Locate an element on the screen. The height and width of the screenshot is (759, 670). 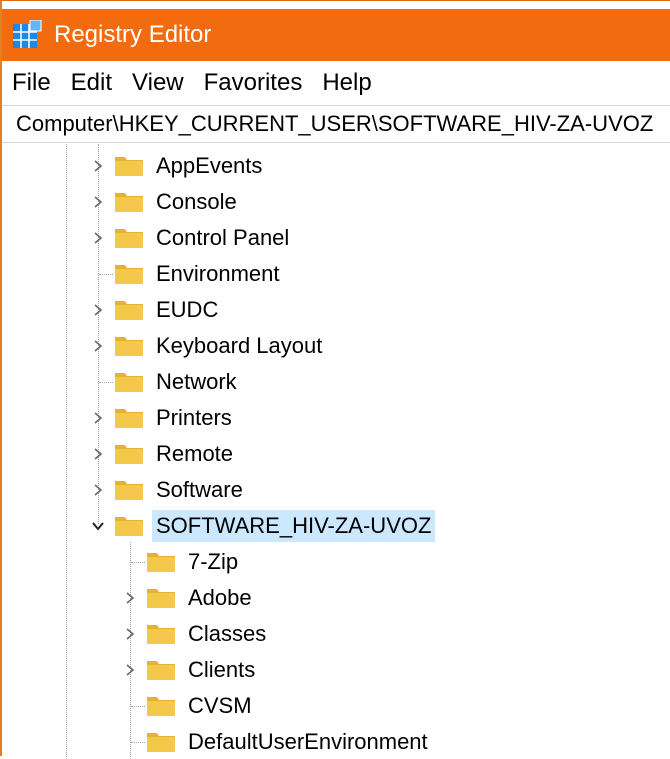
tree-node-network: Network is located at coordinates (336, 382).